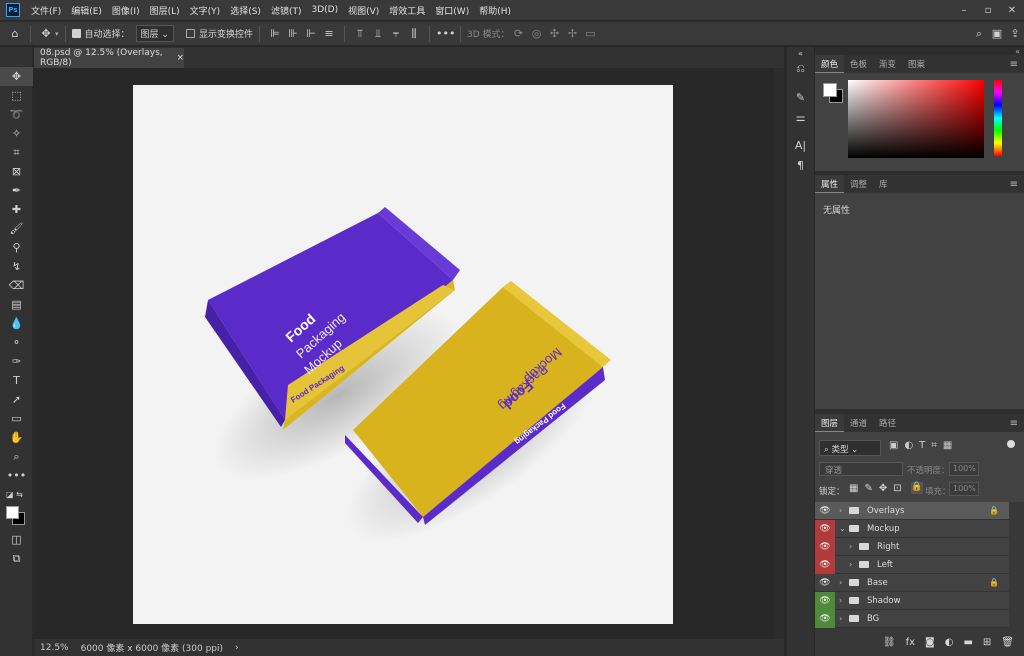 This screenshot has width=1024, height=656. I want to click on foreground-color-swatch, so click(12, 512).